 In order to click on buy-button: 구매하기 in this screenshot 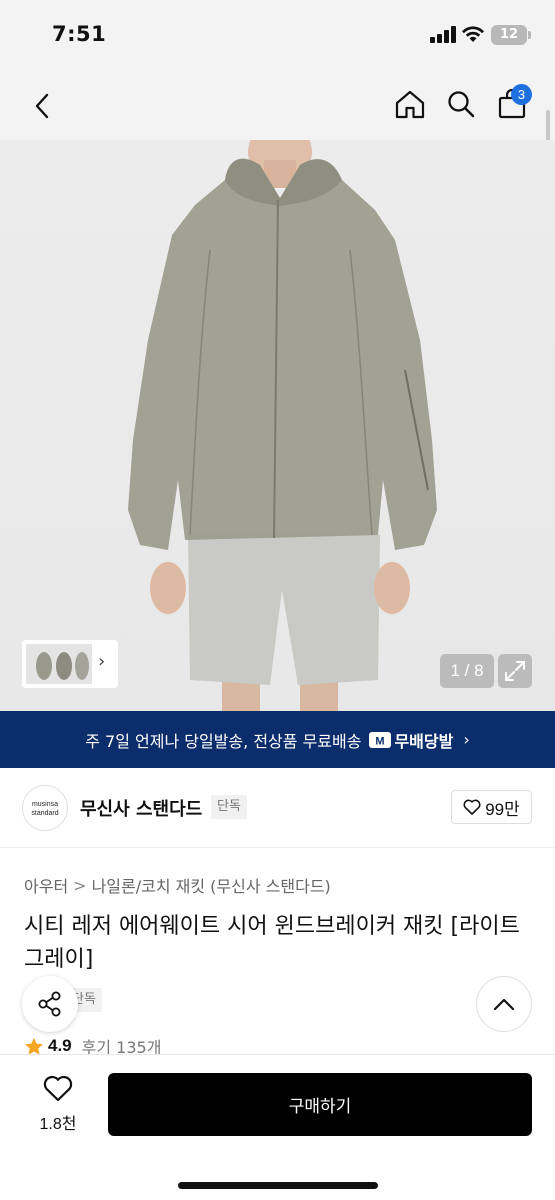, I will do `click(320, 1104)`.